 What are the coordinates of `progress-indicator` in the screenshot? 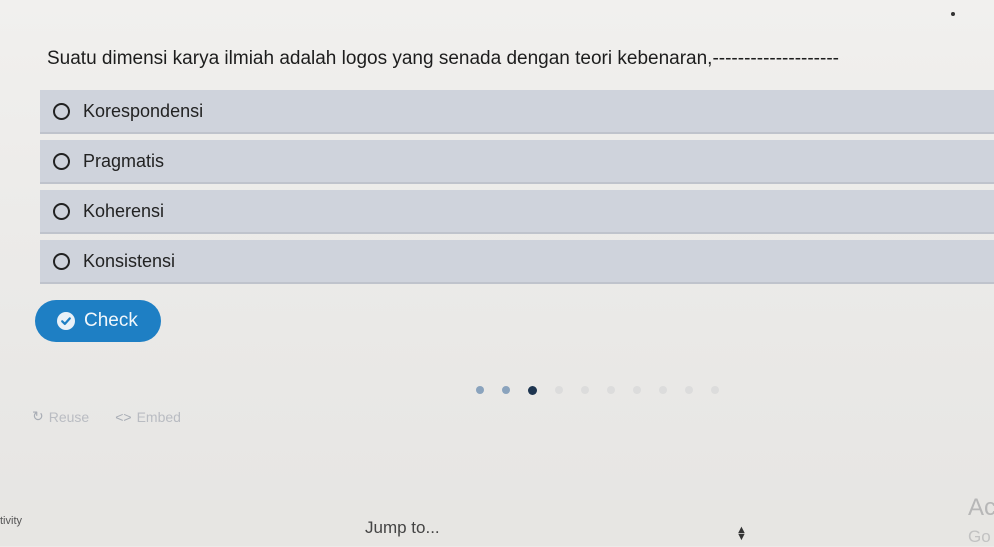 It's located at (606, 390).